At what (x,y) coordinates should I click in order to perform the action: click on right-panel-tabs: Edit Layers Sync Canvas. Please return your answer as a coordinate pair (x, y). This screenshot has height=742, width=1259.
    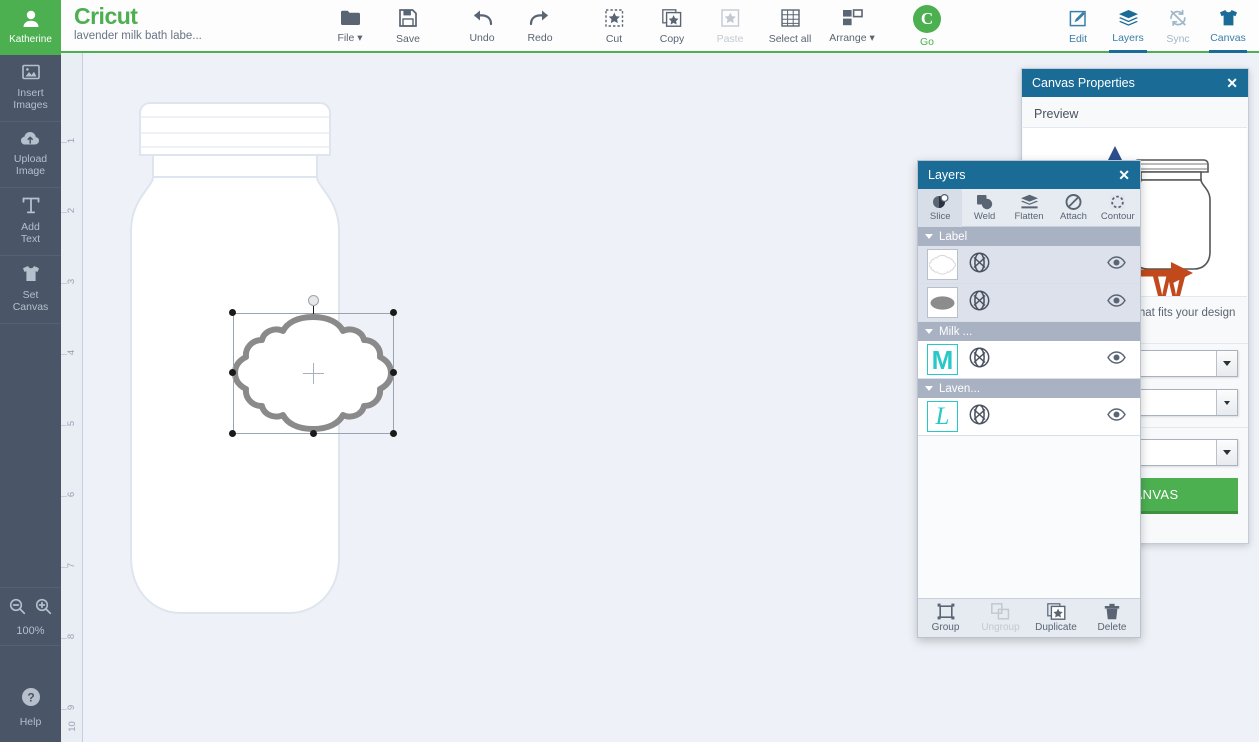
    Looking at the image, I should click on (1153, 26).